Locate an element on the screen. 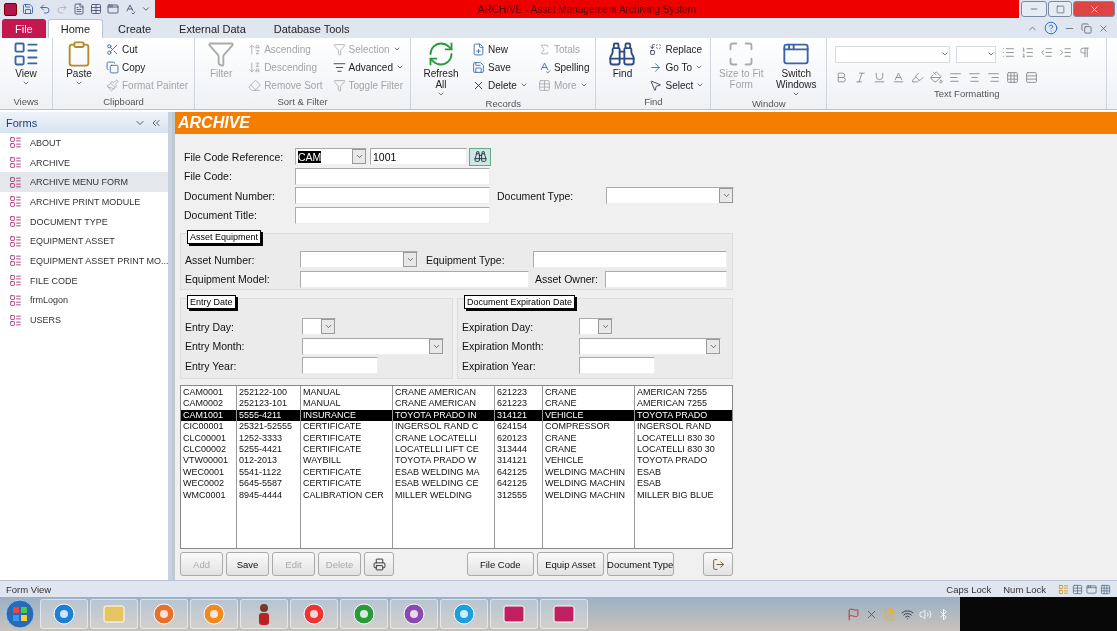 The width and height of the screenshot is (1117, 631). ribbon-button: Delete is located at coordinates (500, 85).